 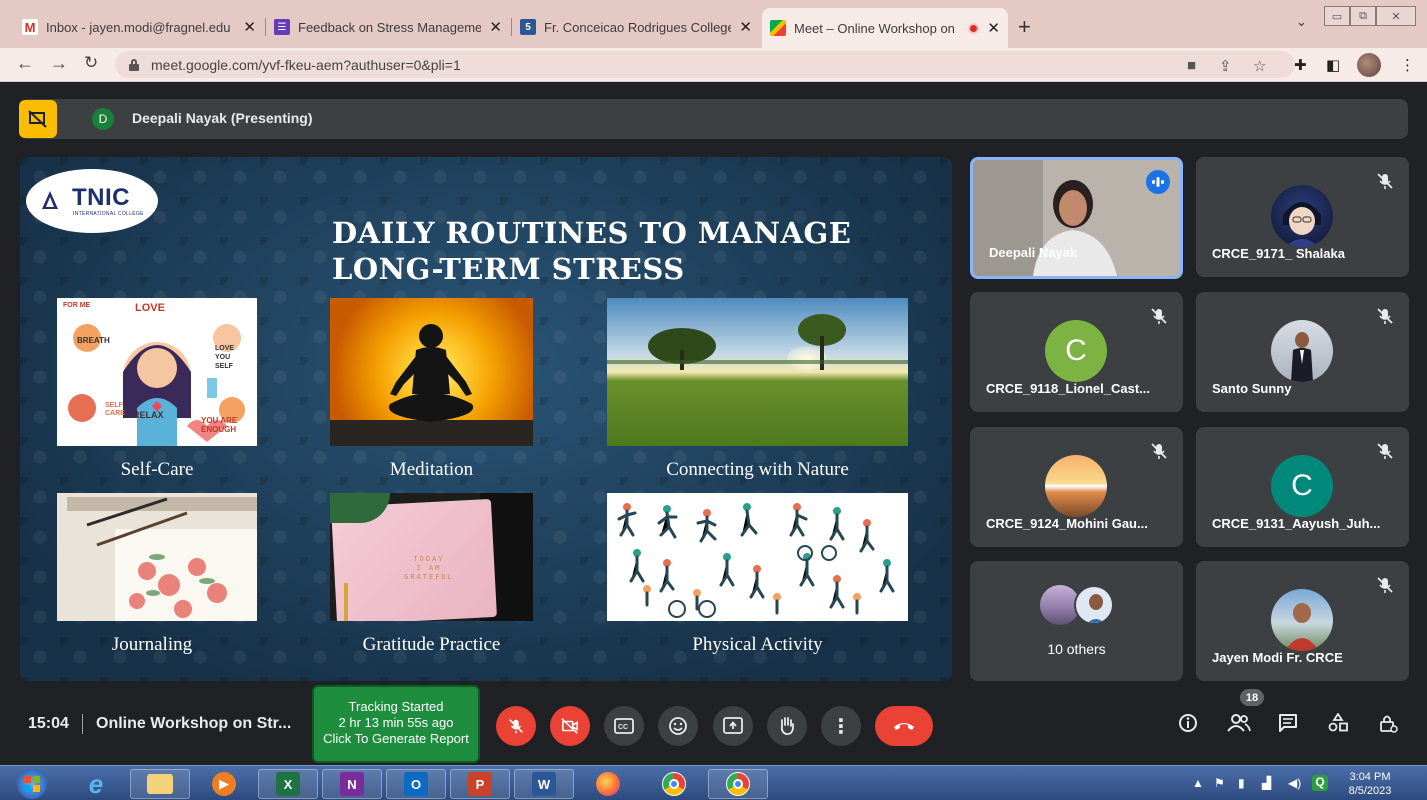 What do you see at coordinates (91, 63) in the screenshot?
I see `reload-icon: ↻` at bounding box center [91, 63].